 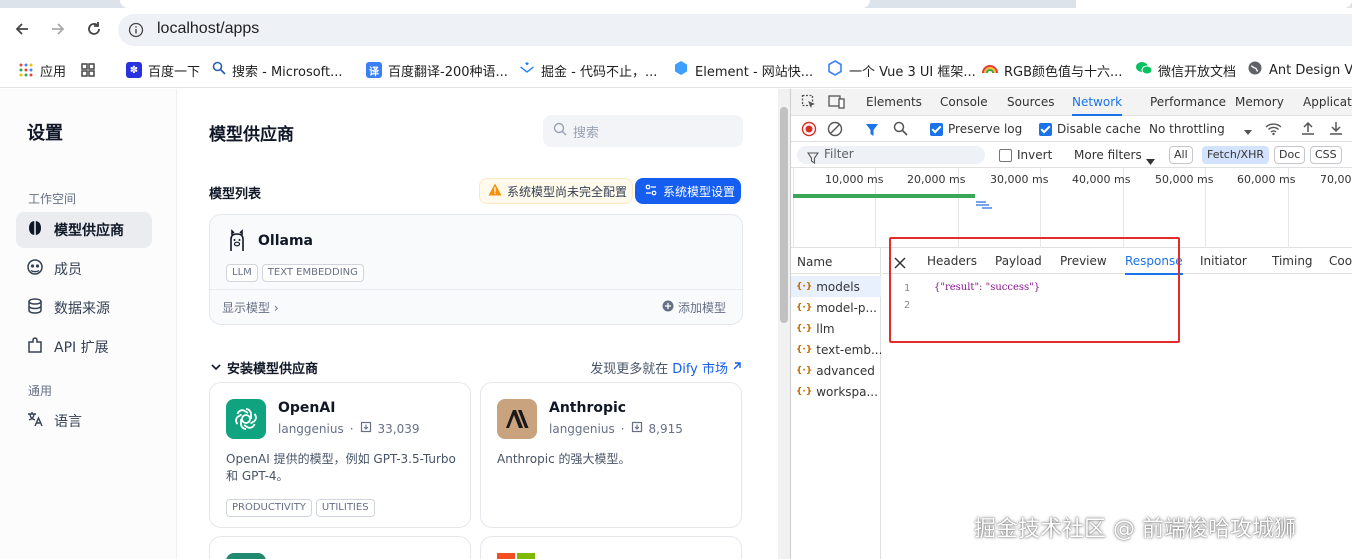 What do you see at coordinates (1181, 155) in the screenshot?
I see `type-filter-all: All` at bounding box center [1181, 155].